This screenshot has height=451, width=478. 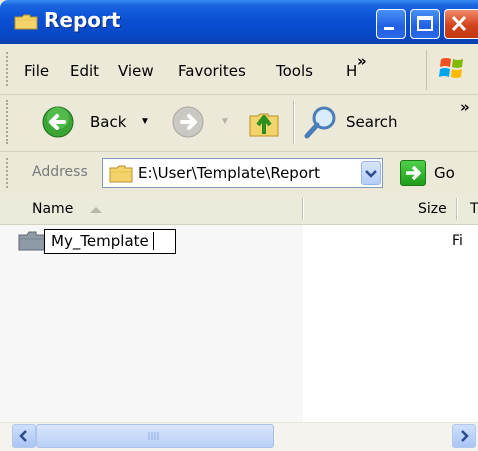 What do you see at coordinates (52, 209) in the screenshot?
I see `column-name-header: Name` at bounding box center [52, 209].